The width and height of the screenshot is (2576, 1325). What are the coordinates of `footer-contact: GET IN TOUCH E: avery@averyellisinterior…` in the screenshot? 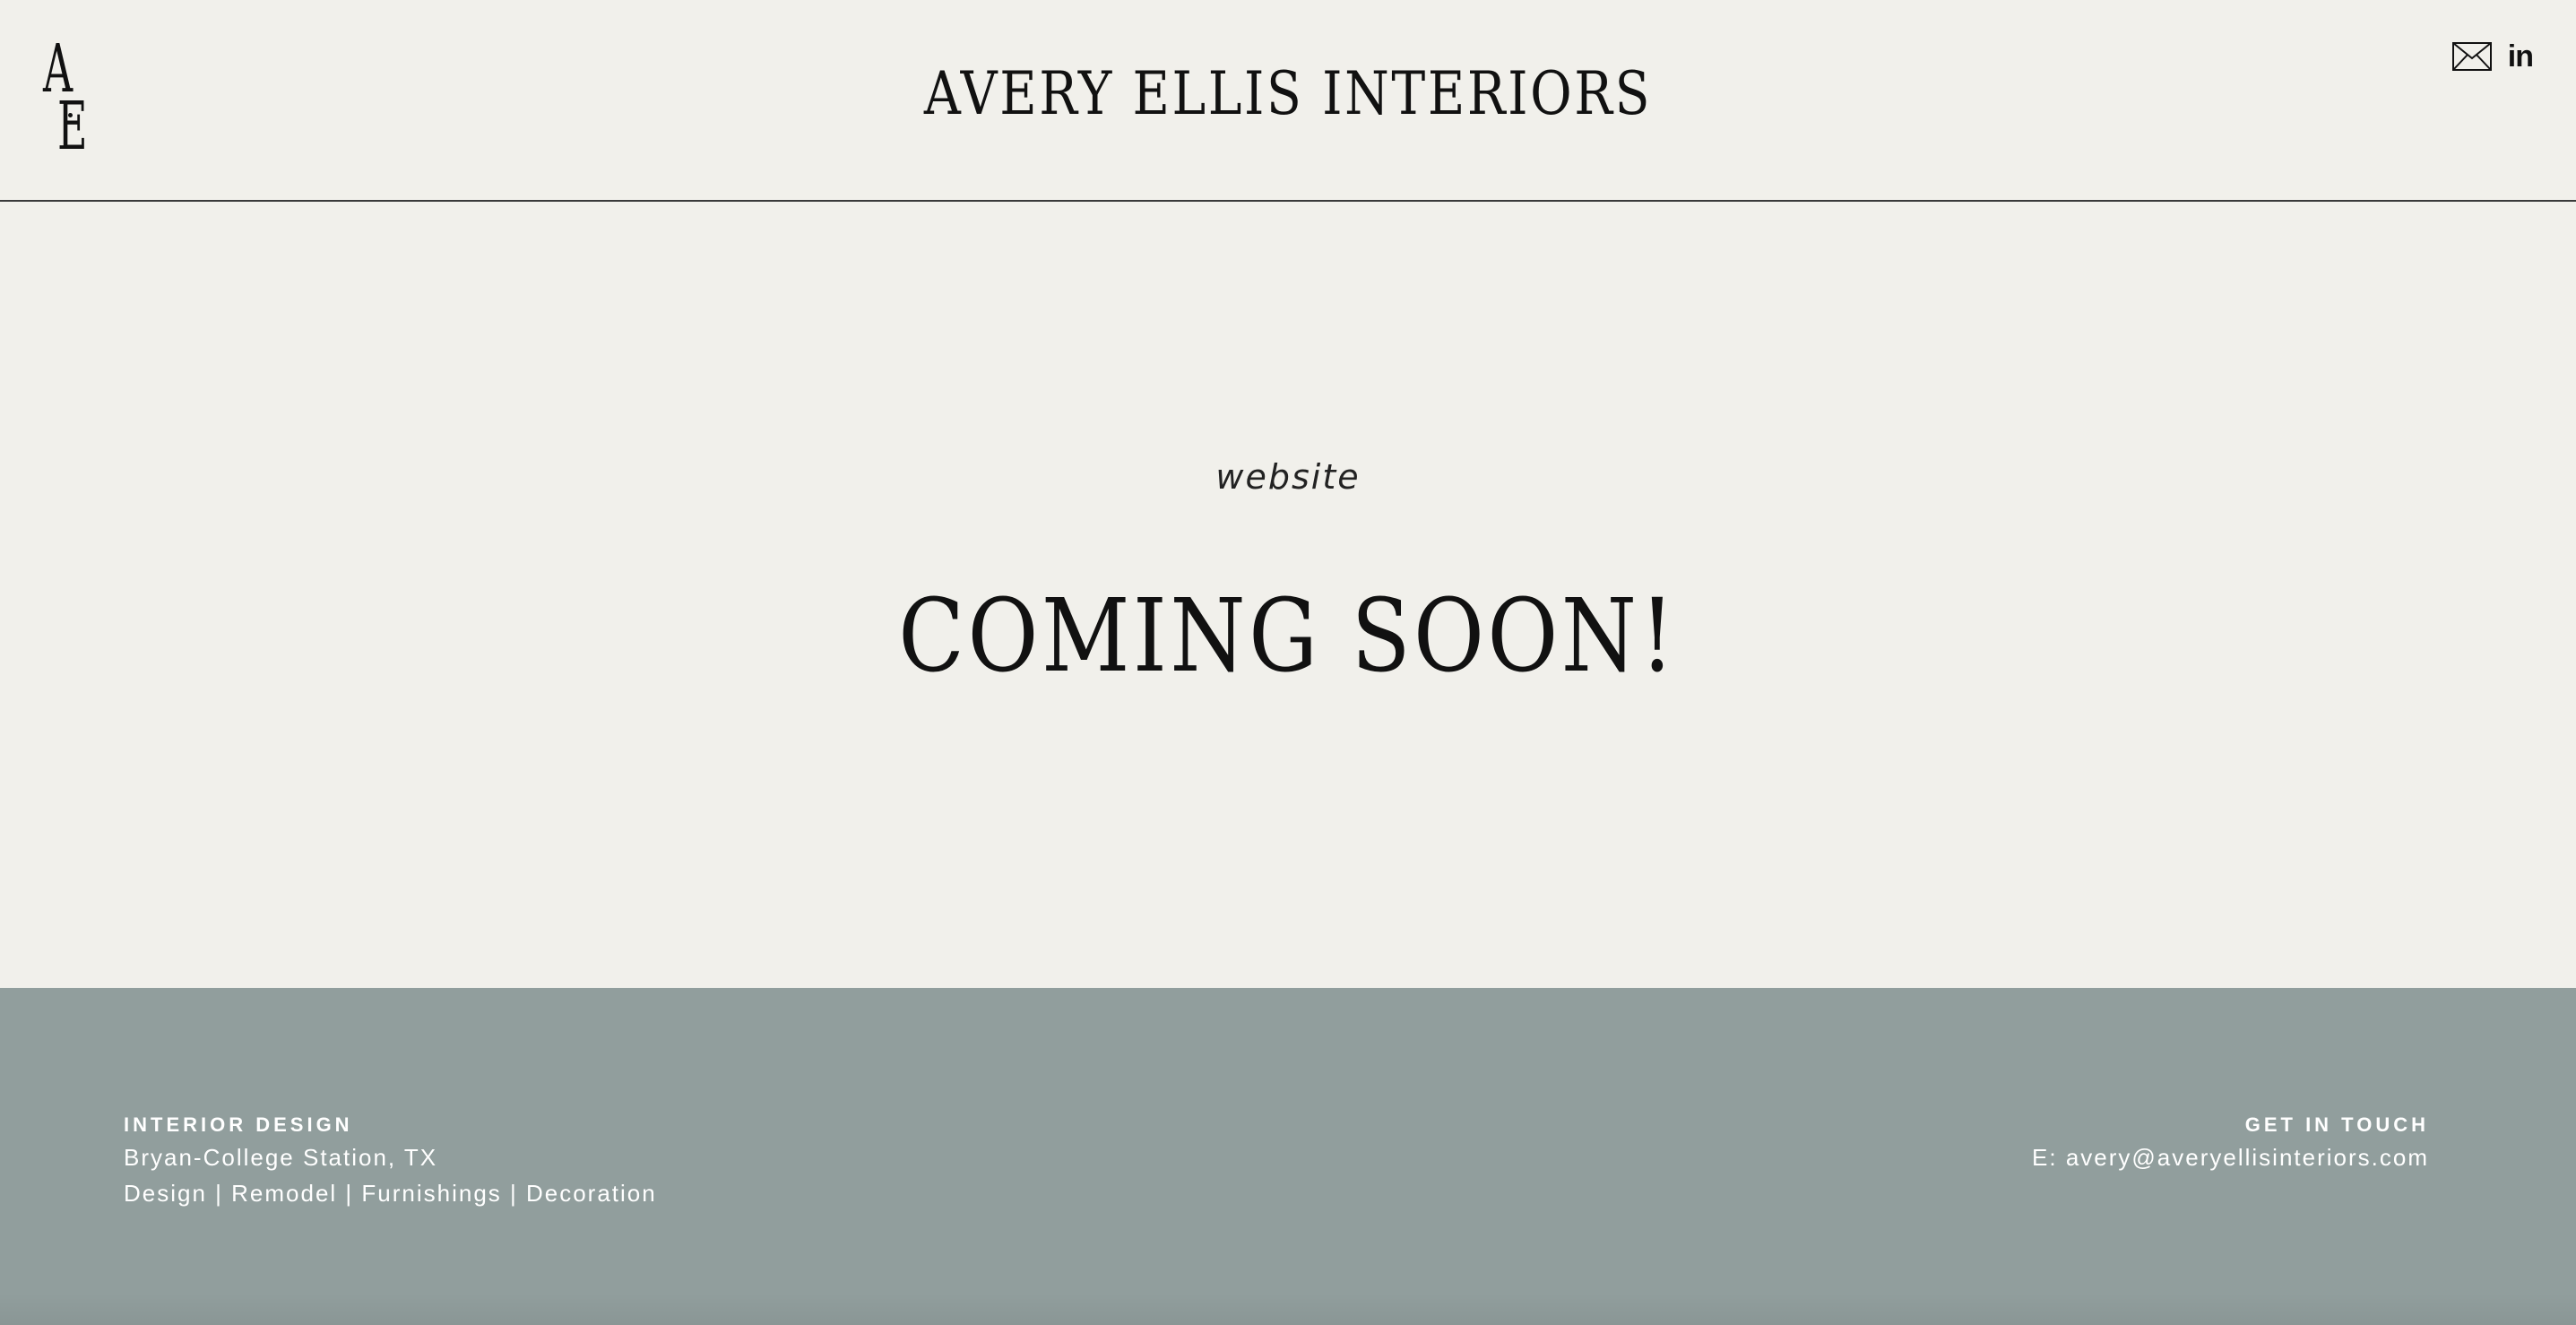 It's located at (2230, 1143).